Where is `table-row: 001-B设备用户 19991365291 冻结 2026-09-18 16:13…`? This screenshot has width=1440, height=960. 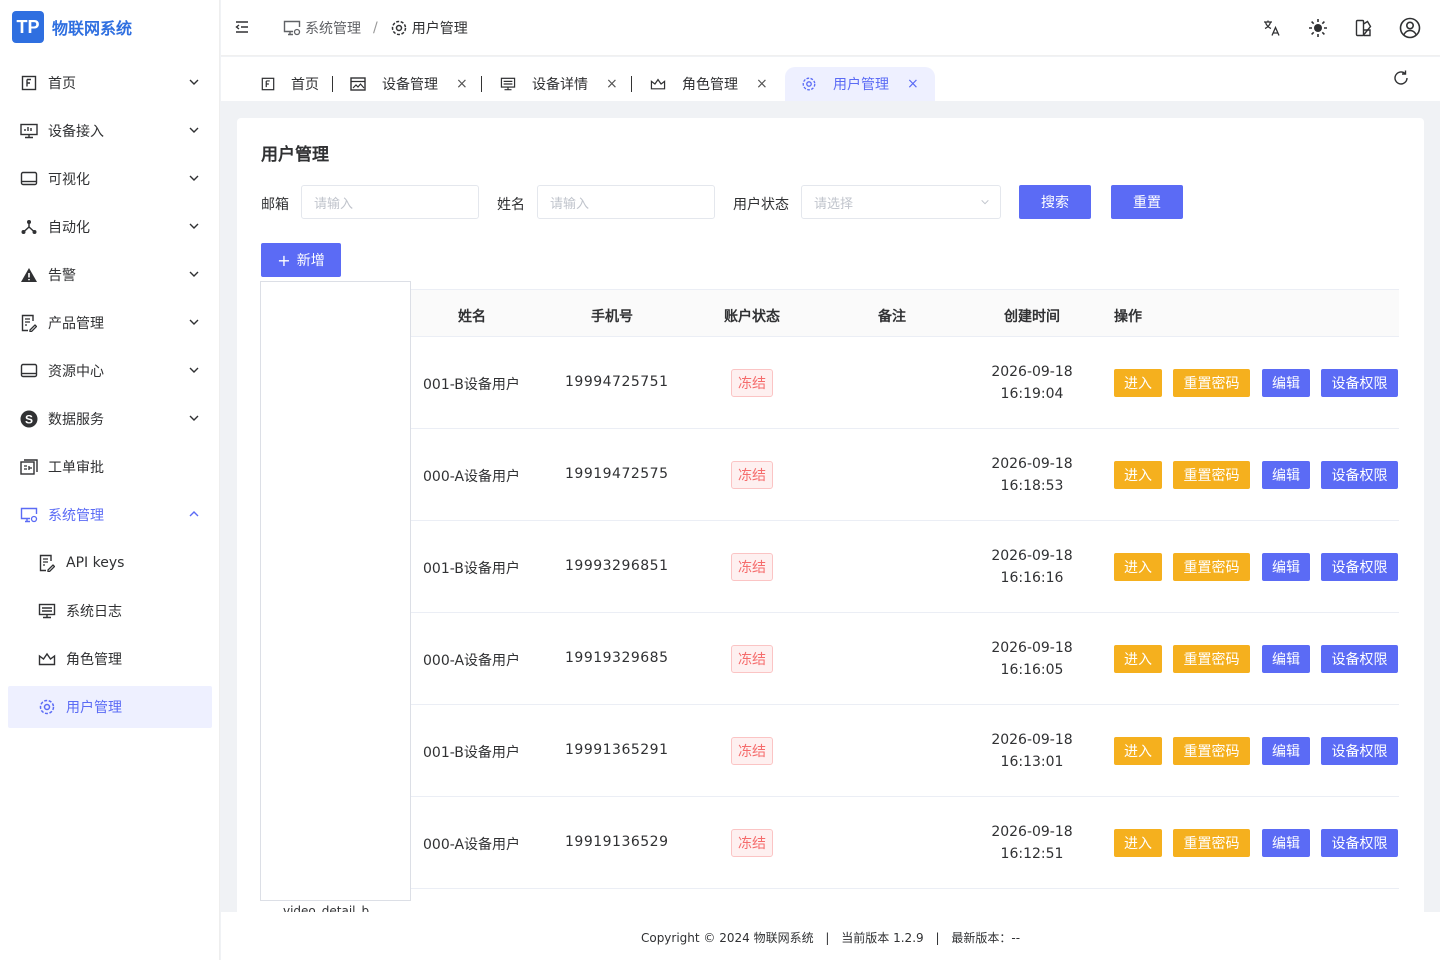 table-row: 001-B设备用户 19991365291 冻结 2026-09-18 16:13… is located at coordinates (905, 751).